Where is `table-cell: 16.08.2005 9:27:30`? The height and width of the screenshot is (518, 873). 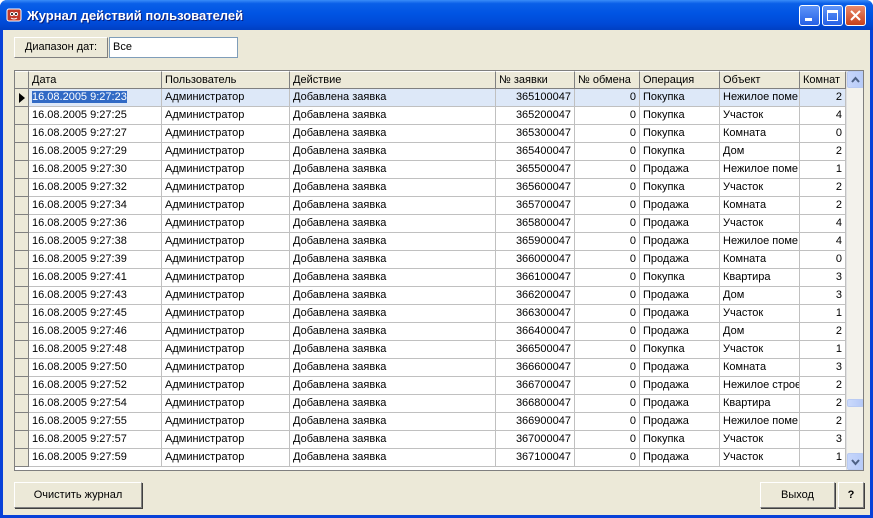 table-cell: 16.08.2005 9:27:30 is located at coordinates (95, 170).